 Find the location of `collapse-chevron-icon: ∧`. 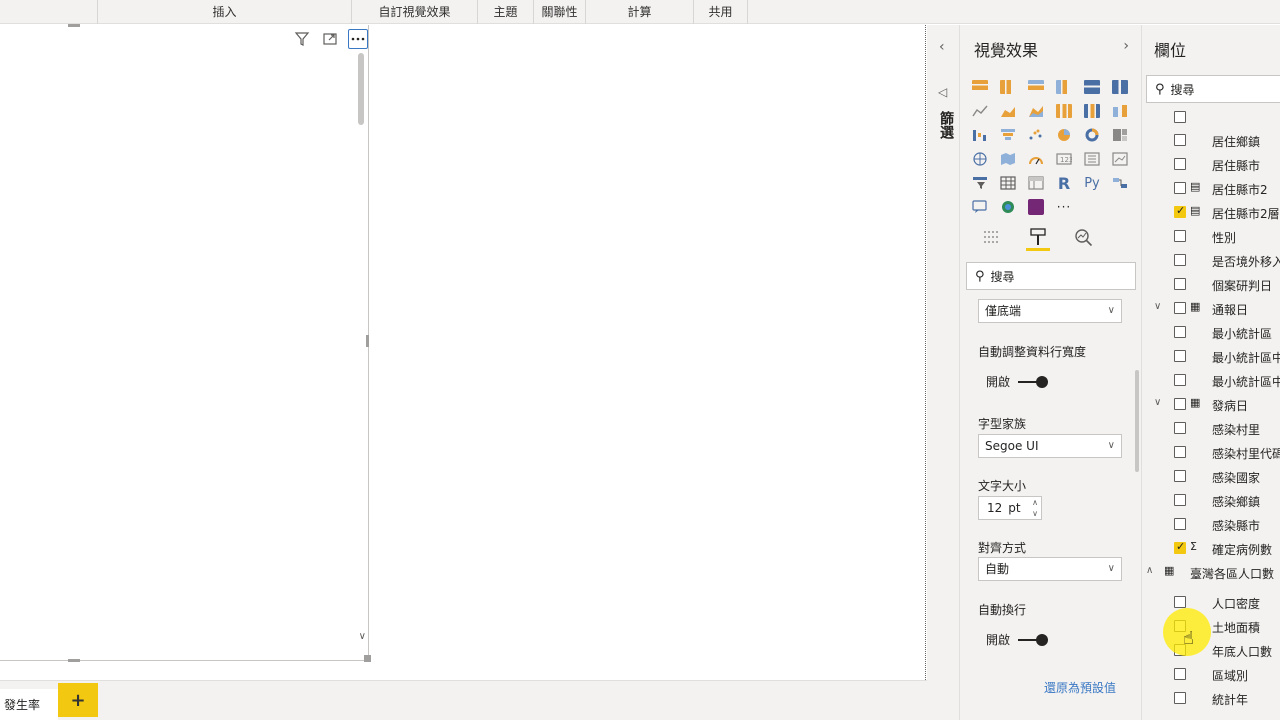

collapse-chevron-icon: ∧ is located at coordinates (1149, 570).